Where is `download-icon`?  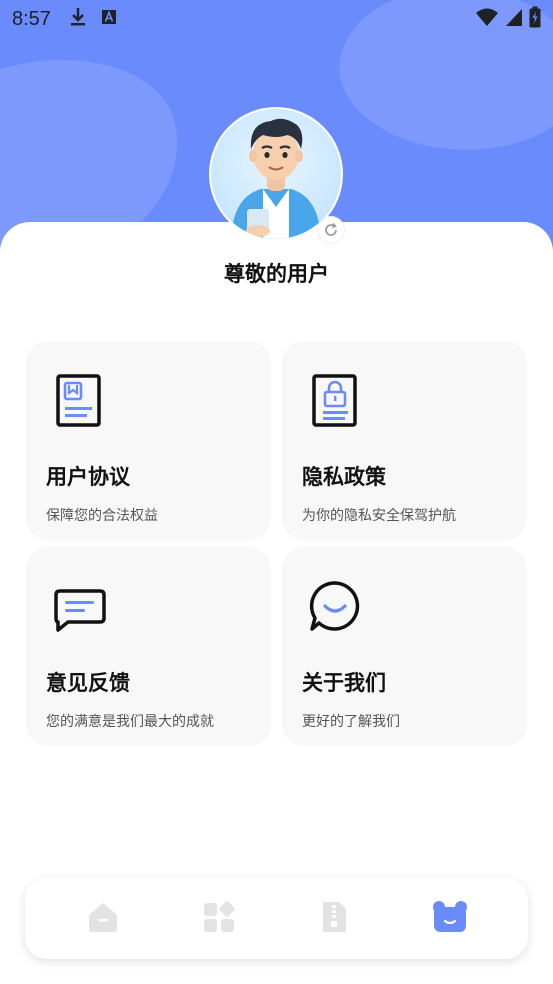 download-icon is located at coordinates (78, 19).